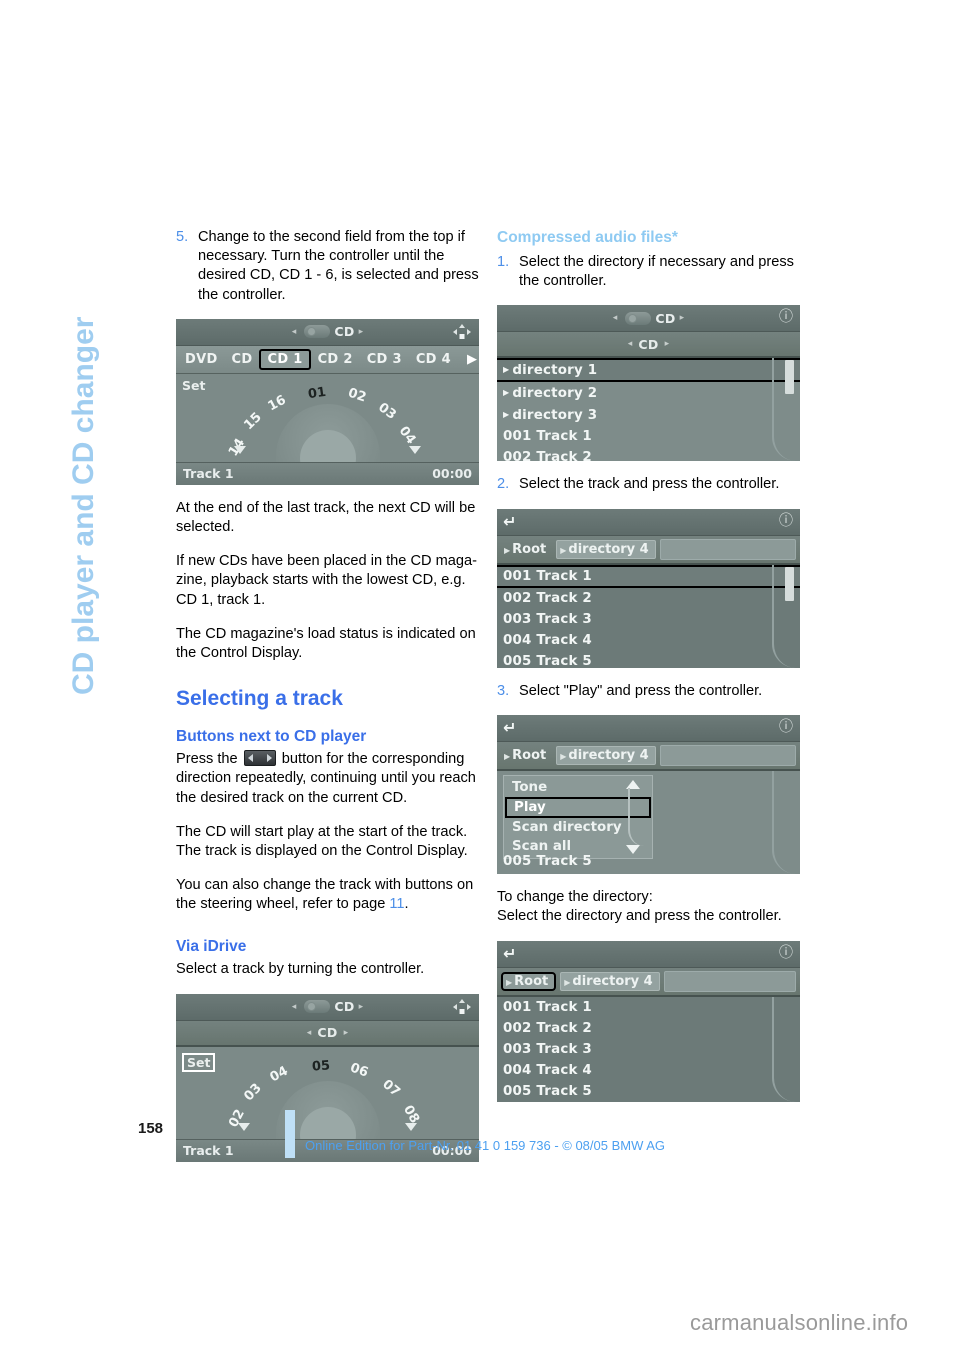 The height and width of the screenshot is (1358, 960). I want to click on dial-number-04: 04, so click(279, 1074).